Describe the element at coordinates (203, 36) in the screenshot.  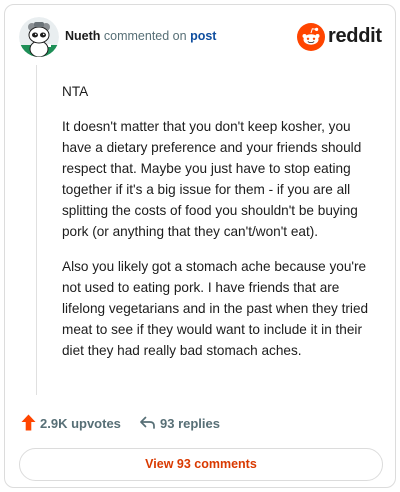
I see `post-link: post` at that location.